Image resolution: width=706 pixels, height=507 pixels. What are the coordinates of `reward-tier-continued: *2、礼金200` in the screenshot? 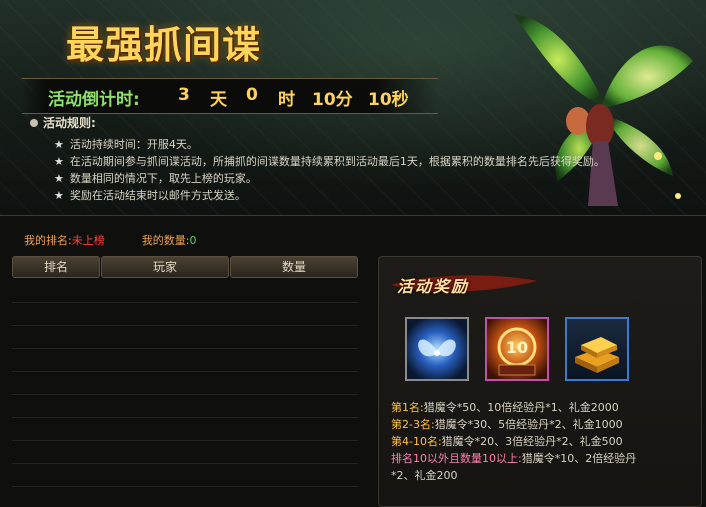 It's located at (424, 475).